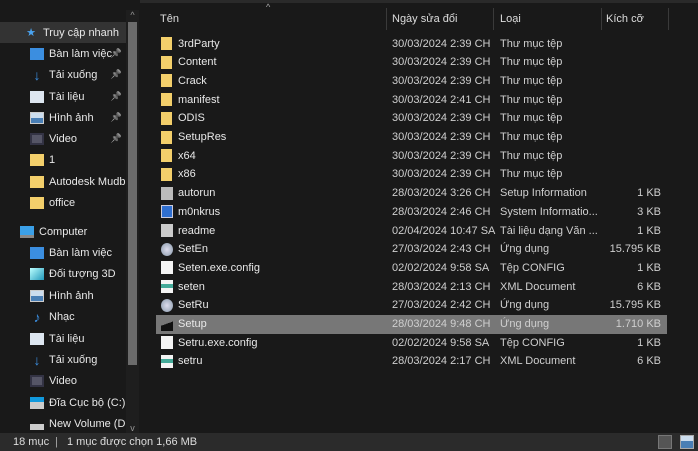 This screenshot has height=451, width=698. What do you see at coordinates (411, 324) in the screenshot?
I see `file-row: Setup 28/03/2024 9:48 CH Ứng dụng 1.710 KB` at bounding box center [411, 324].